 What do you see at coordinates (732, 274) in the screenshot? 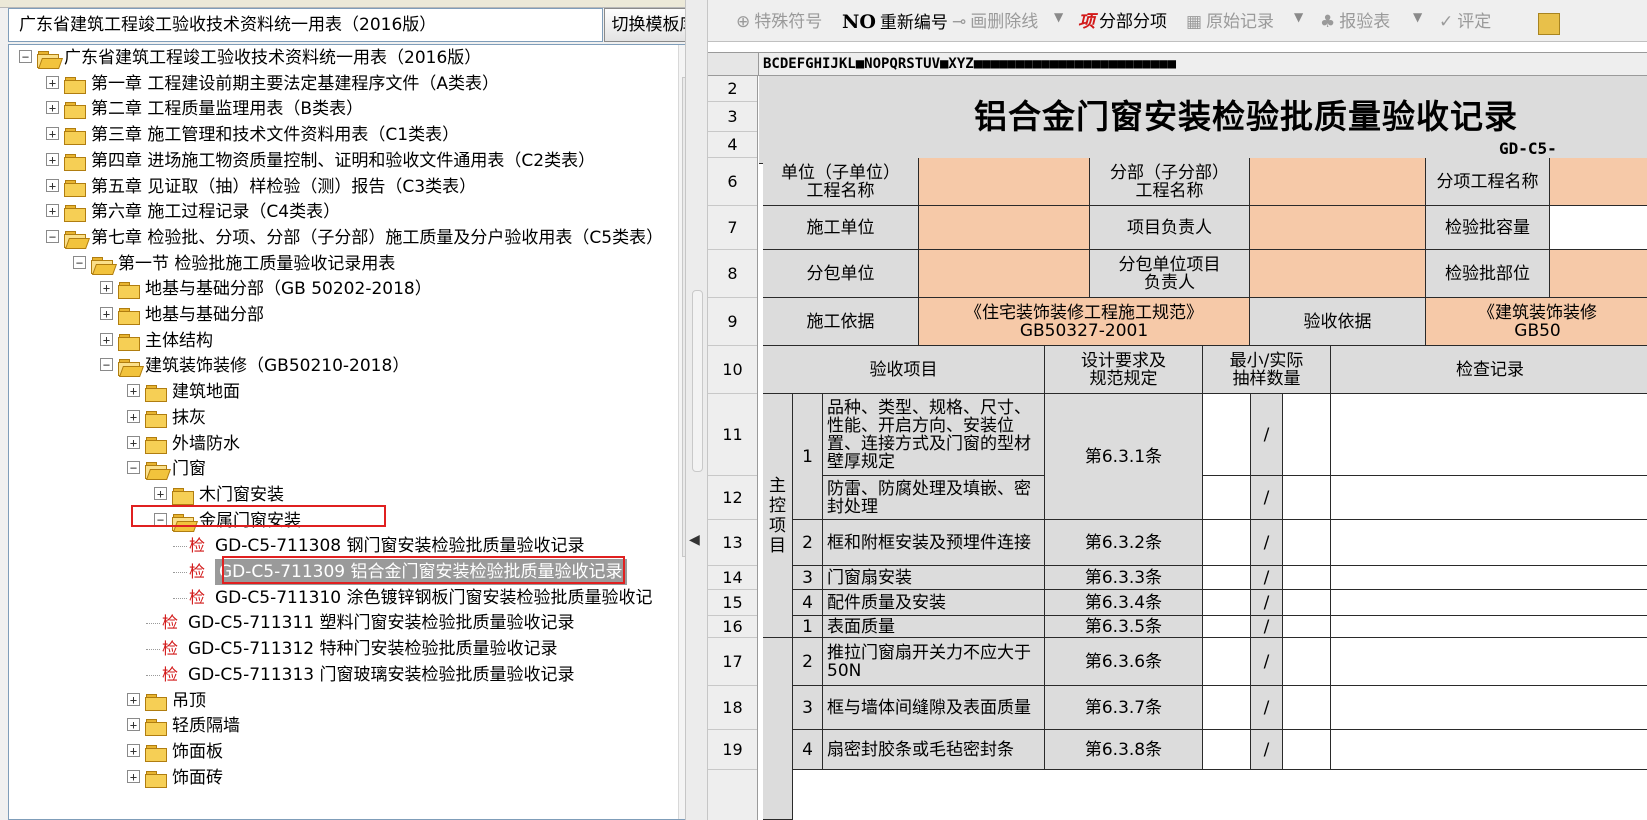
I see `row-number: 8` at bounding box center [732, 274].